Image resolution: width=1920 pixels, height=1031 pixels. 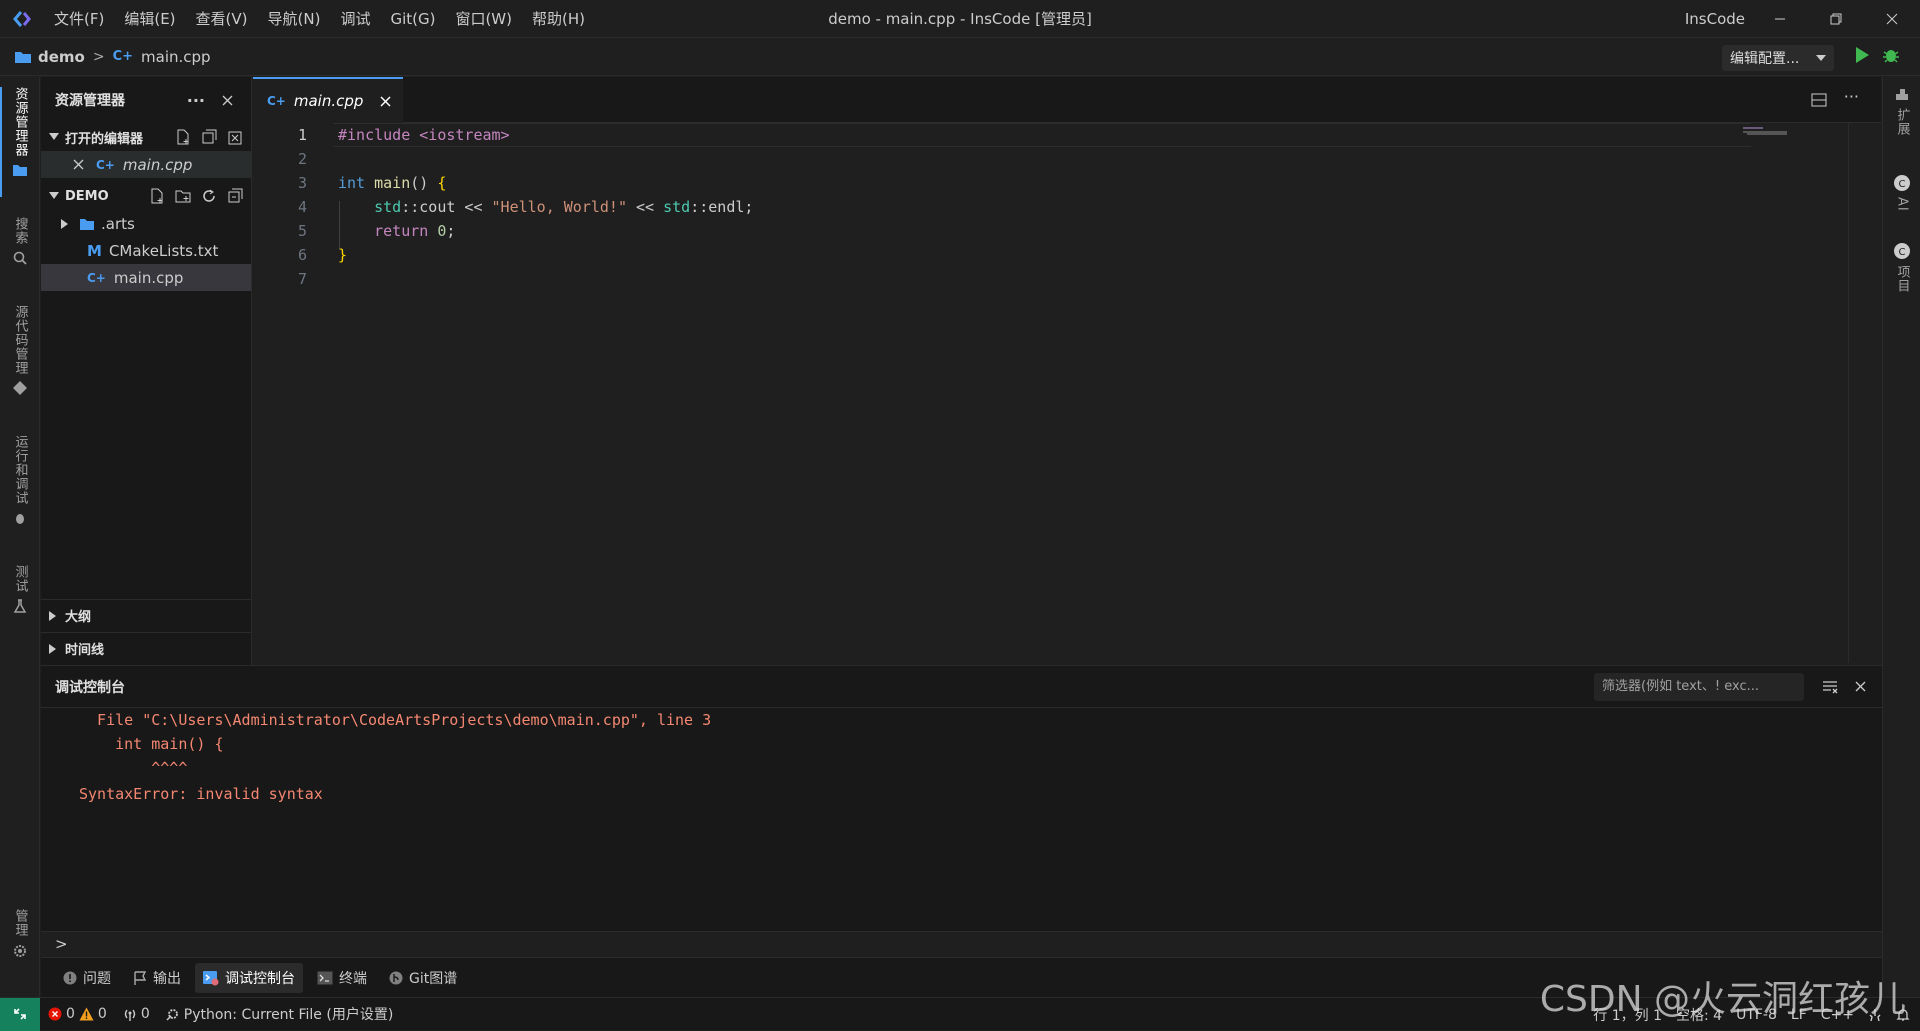 What do you see at coordinates (85, 650) in the screenshot?
I see `timeline-label: 时间线` at bounding box center [85, 650].